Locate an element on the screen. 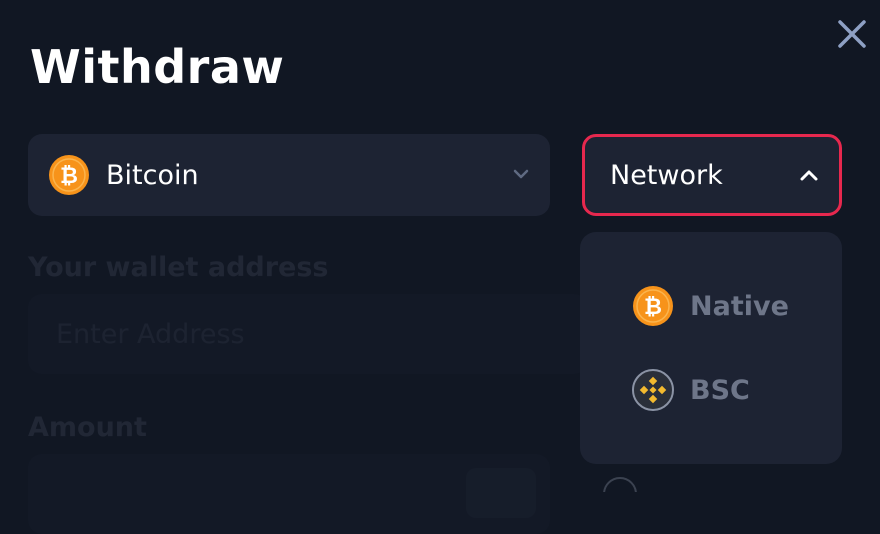  network-select-label: Network is located at coordinates (666, 175).